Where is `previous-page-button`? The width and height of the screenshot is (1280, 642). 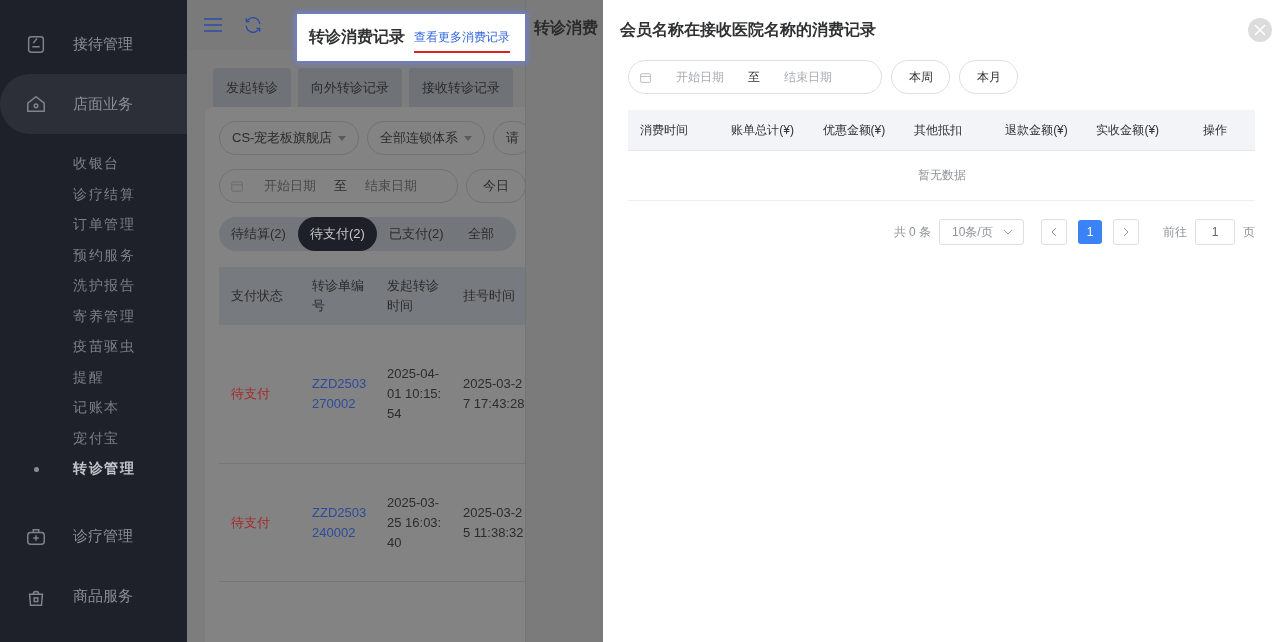
previous-page-button is located at coordinates (1054, 232).